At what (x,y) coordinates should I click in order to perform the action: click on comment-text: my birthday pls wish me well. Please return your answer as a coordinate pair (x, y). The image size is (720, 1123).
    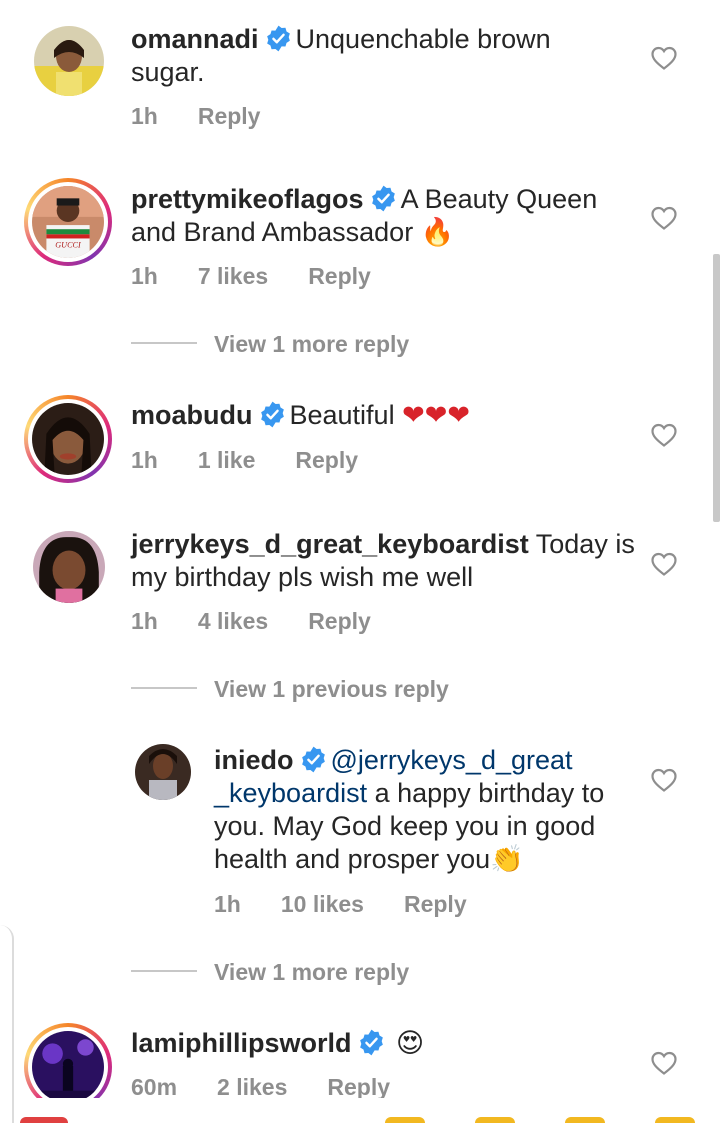
    Looking at the image, I should click on (302, 577).